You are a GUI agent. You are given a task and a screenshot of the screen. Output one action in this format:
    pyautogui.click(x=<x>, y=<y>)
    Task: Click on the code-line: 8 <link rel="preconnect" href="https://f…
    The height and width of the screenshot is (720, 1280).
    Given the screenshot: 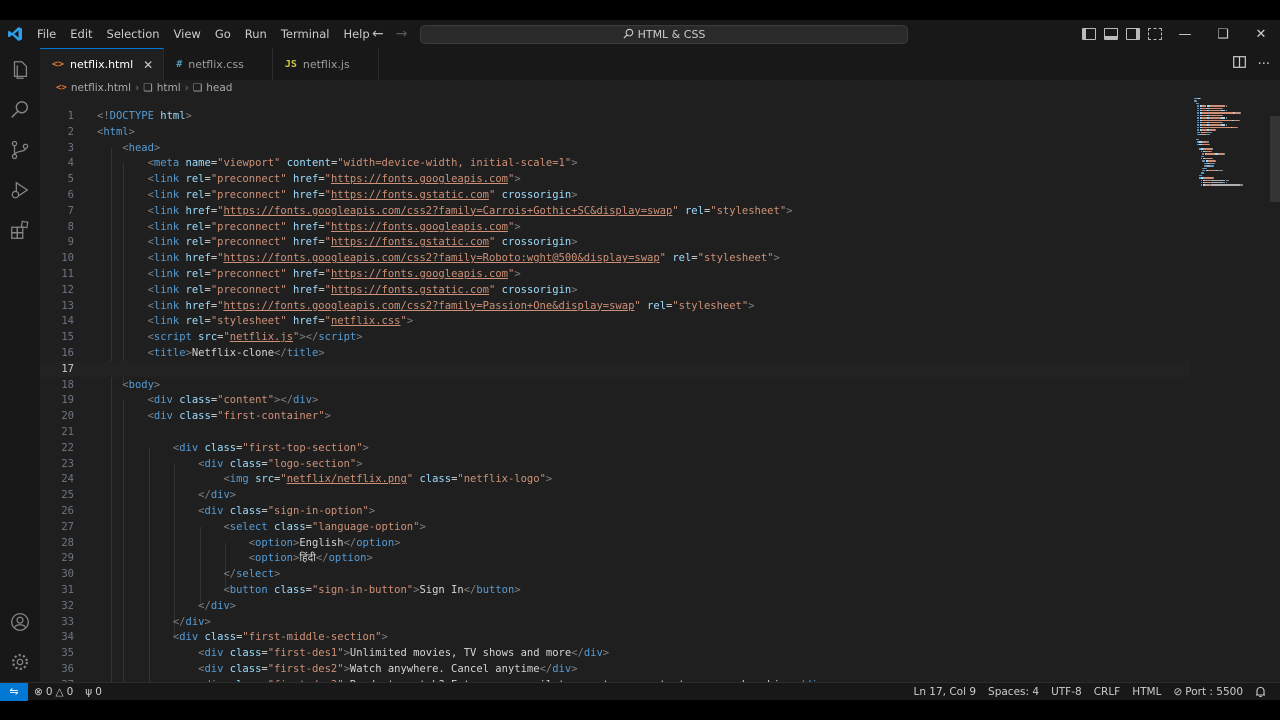 What is the action you would take?
    pyautogui.click(x=615, y=227)
    